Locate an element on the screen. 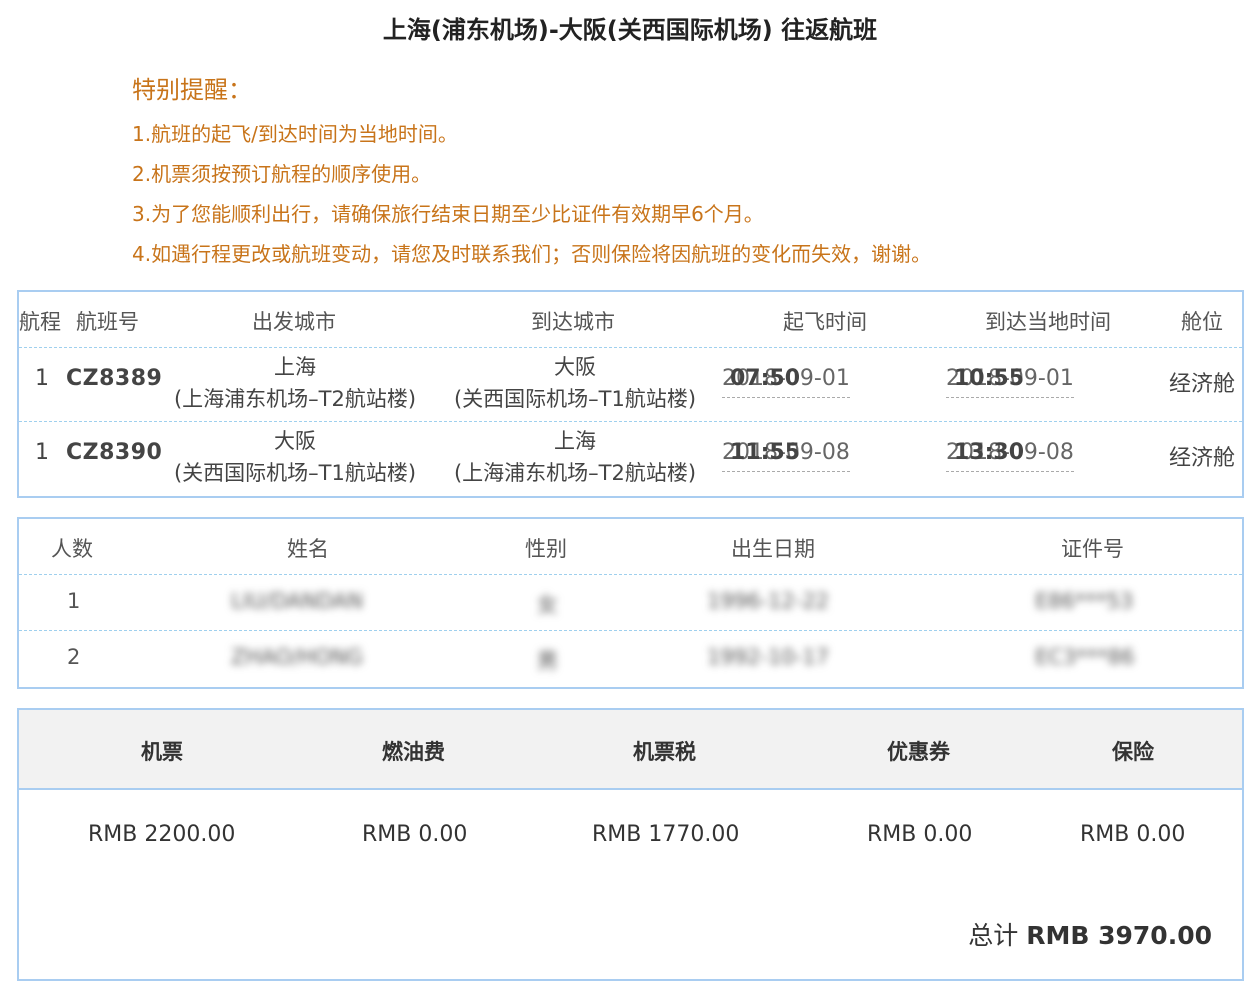 This screenshot has height=1000, width=1260. header-birth: 出生日期 is located at coordinates (773, 549).